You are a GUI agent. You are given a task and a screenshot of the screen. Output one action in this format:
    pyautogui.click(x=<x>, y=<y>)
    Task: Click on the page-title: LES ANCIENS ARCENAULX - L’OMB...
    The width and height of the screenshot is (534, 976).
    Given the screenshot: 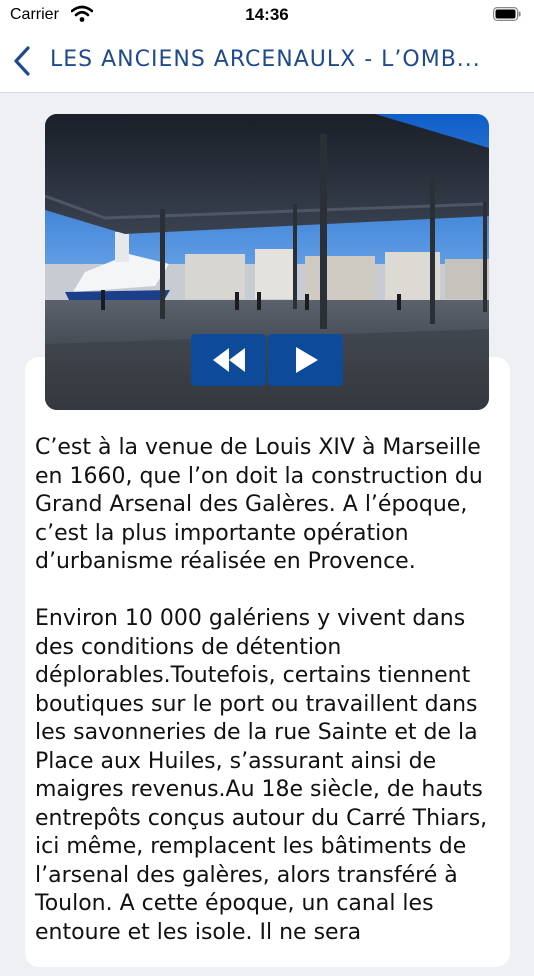 What is the action you would take?
    pyautogui.click(x=265, y=59)
    